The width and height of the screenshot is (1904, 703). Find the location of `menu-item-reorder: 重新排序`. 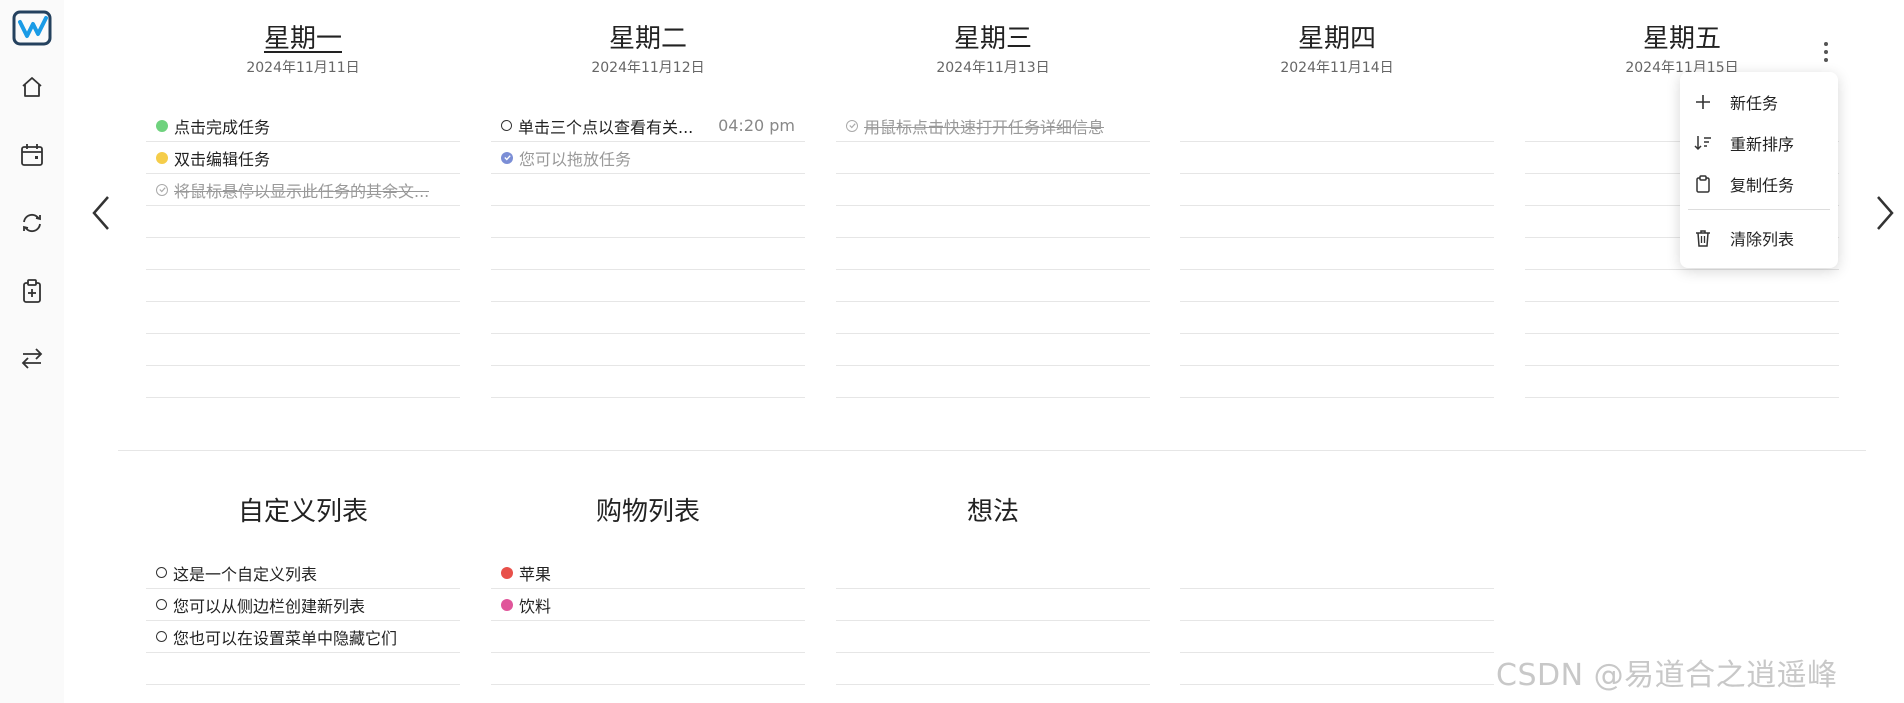

menu-item-reorder: 重新排序 is located at coordinates (1759, 143).